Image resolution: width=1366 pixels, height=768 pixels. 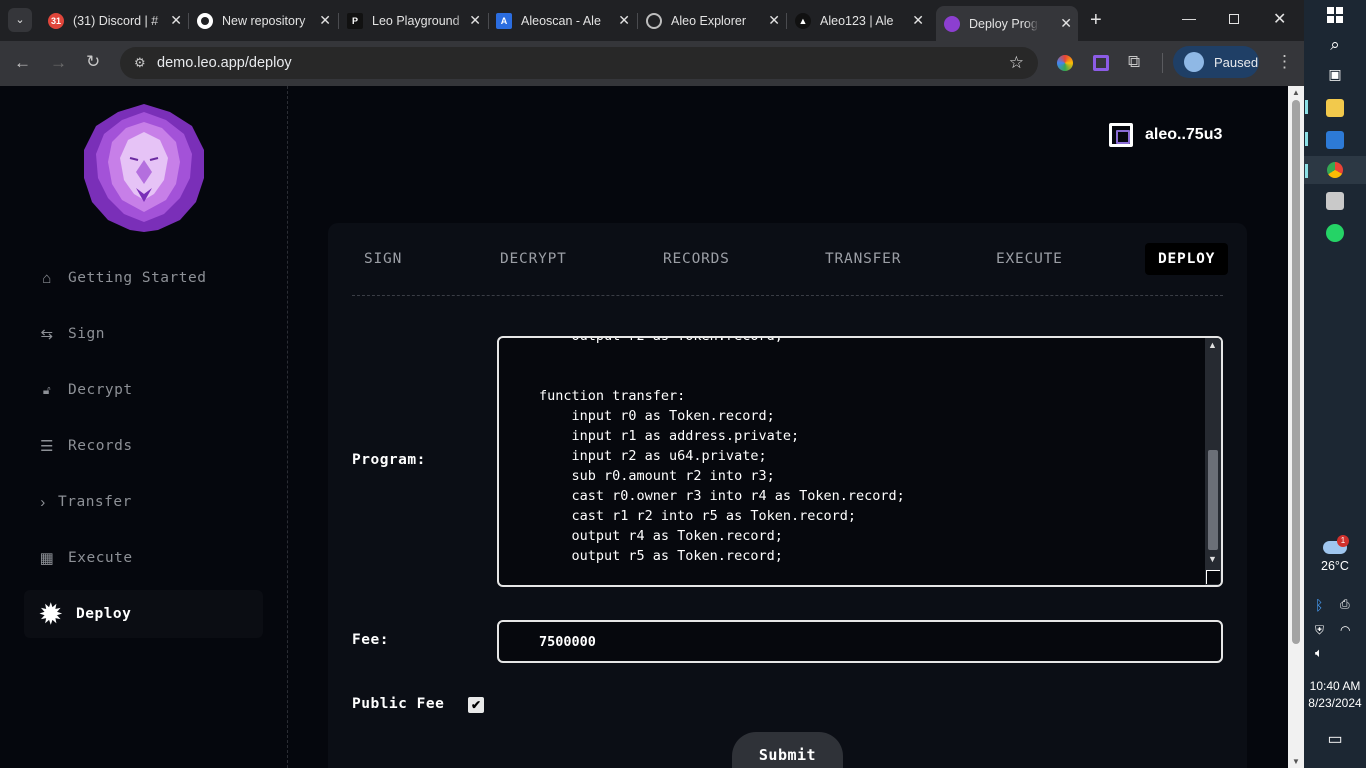 I want to click on browser-tab-deploy-program: Deploy Program ✕, so click(x=1007, y=23).